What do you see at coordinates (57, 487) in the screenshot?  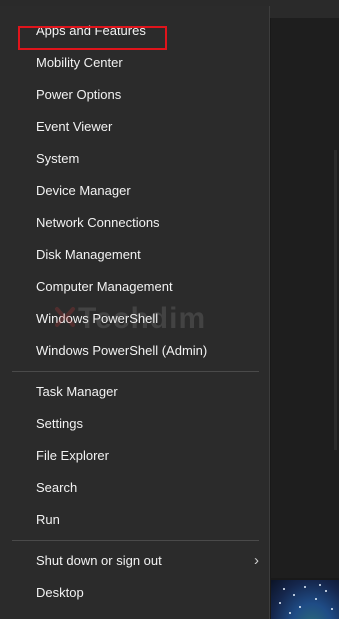 I see `menu-item-label: Search` at bounding box center [57, 487].